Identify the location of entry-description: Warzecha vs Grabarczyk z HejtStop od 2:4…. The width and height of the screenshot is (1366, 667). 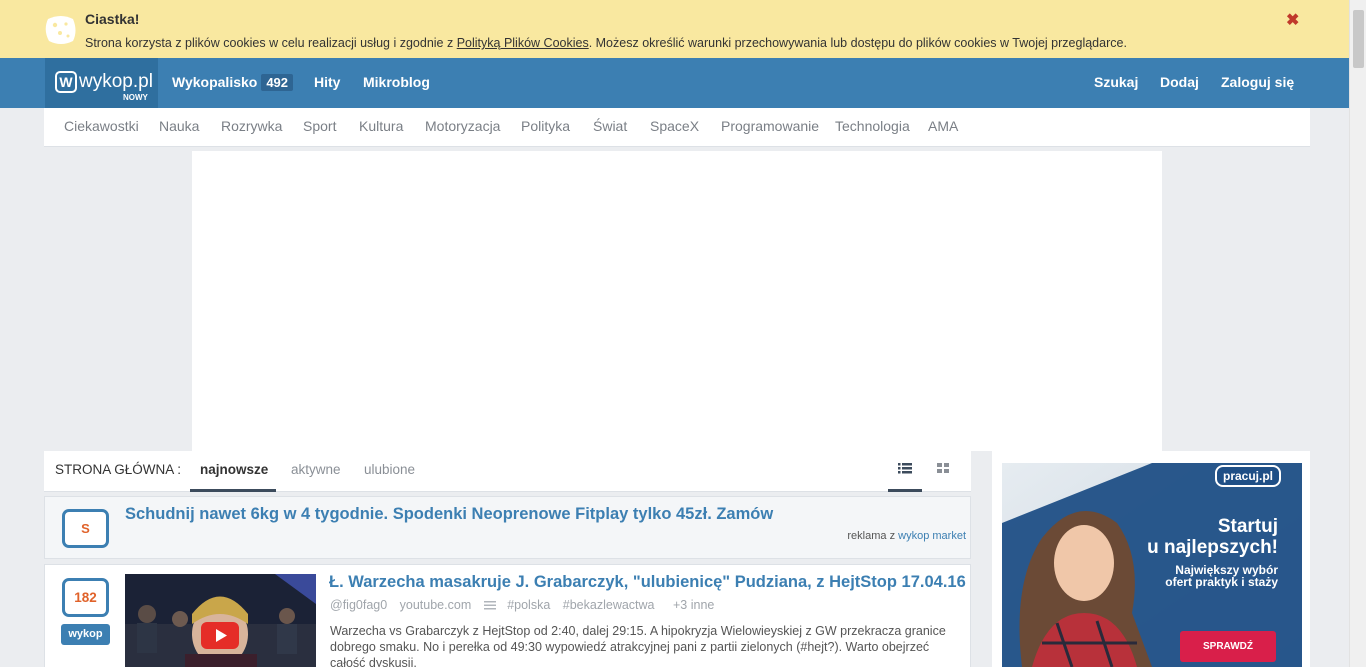
(638, 645).